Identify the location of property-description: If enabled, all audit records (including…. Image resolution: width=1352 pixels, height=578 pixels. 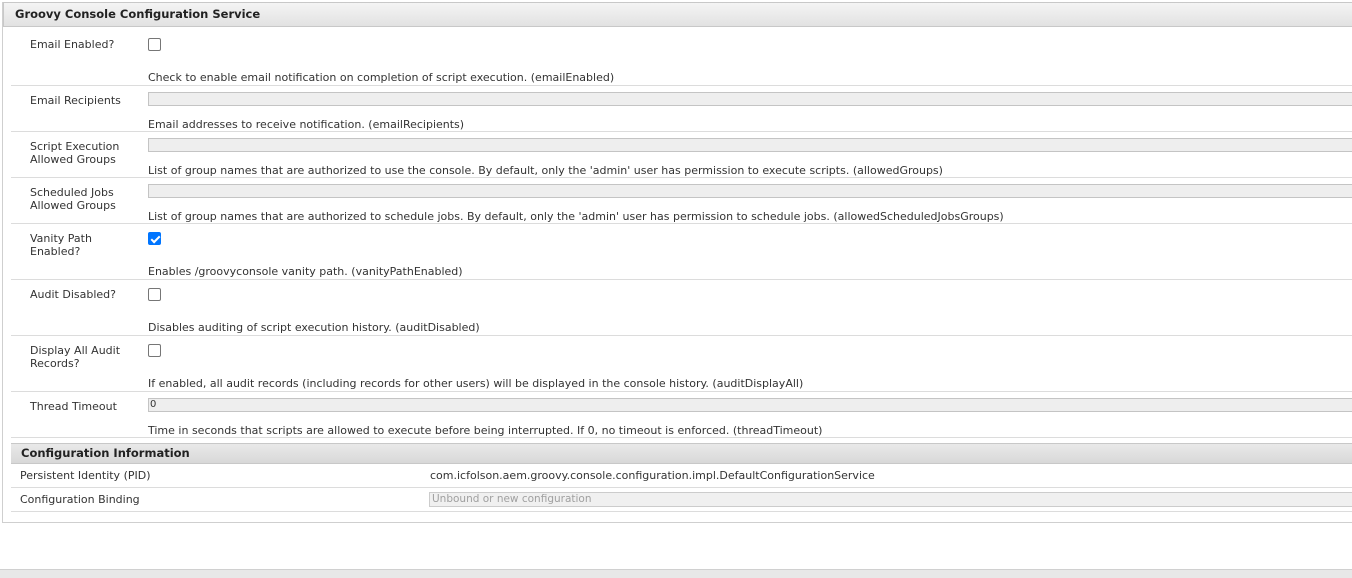
(476, 383).